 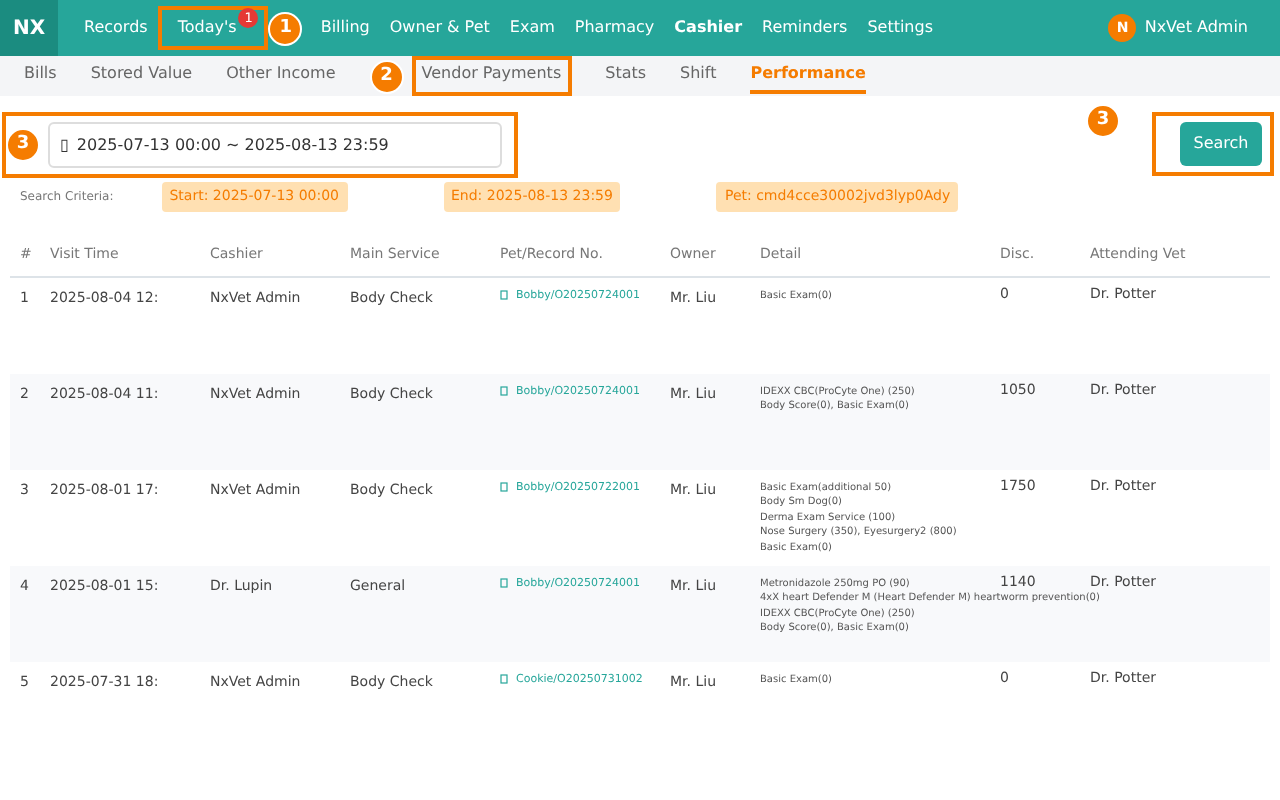 I want to click on nav-item: Settings, so click(x=900, y=28).